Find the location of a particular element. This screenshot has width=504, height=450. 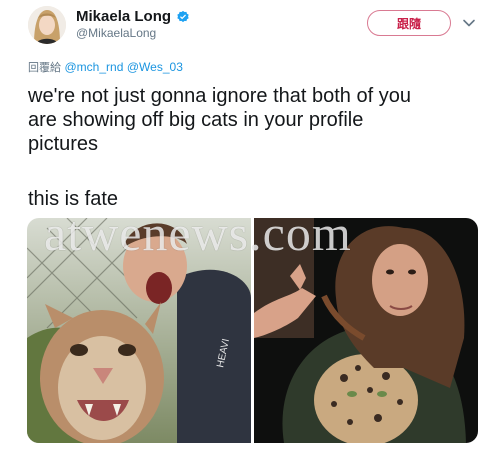

tweet-header: Mikaela Long @MikaelaLong 跟隨 is located at coordinates (252, 26).